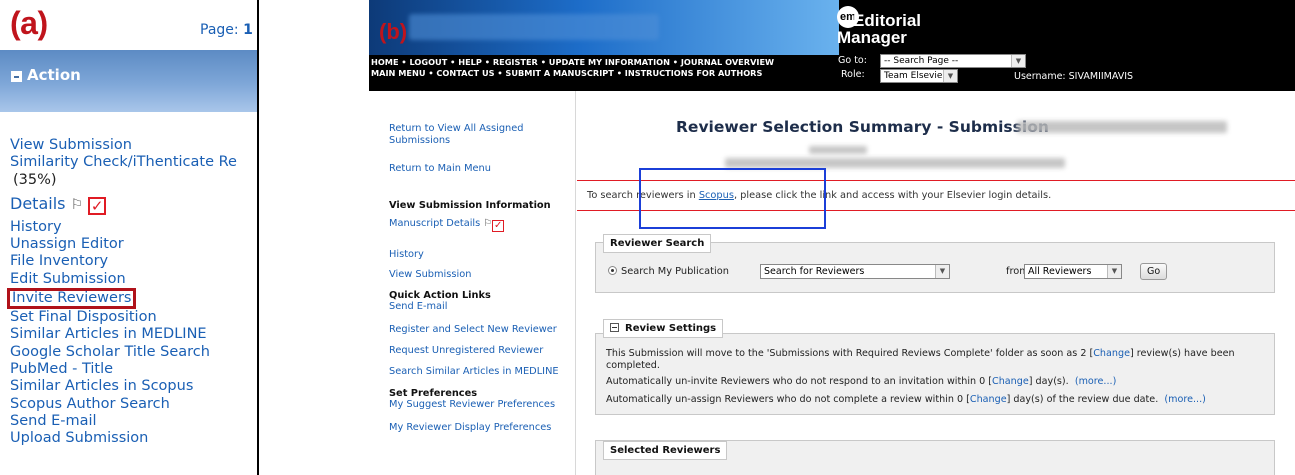  What do you see at coordinates (1154, 271) in the screenshot?
I see `go-button: Go` at bounding box center [1154, 271].